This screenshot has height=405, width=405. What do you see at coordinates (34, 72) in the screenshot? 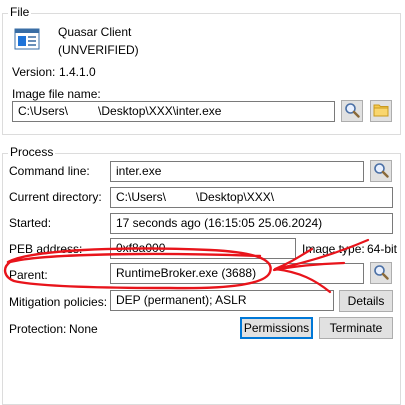
I see `version-label: Version:` at bounding box center [34, 72].